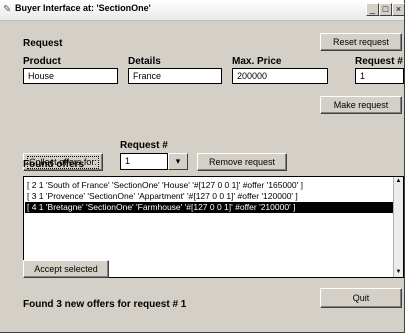 This screenshot has height=333, width=406. What do you see at coordinates (398, 227) in the screenshot?
I see `offers-scrollbar: ▲ ▼` at bounding box center [398, 227].